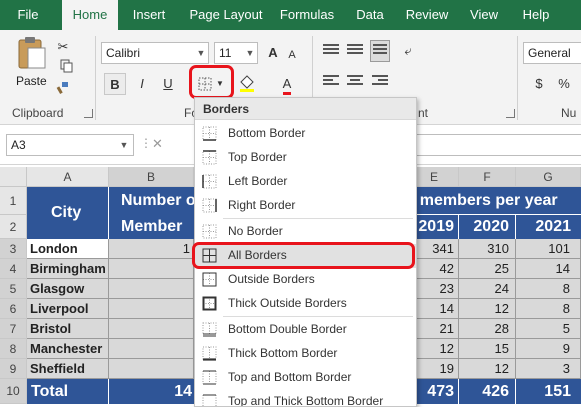  What do you see at coordinates (434, 269) in the screenshot?
I see `value-cell: 42` at bounding box center [434, 269].